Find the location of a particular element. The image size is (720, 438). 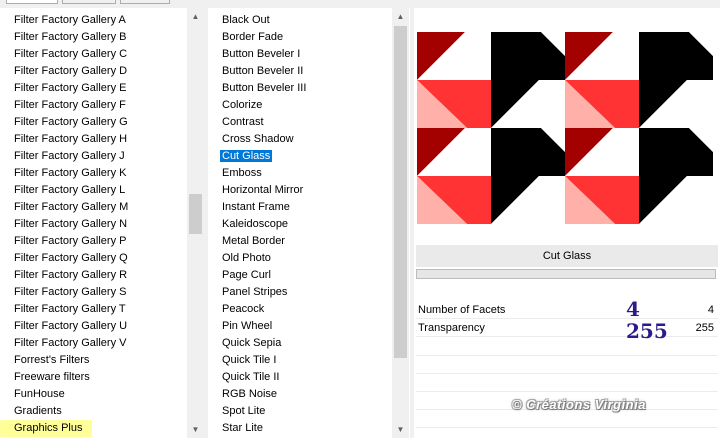

filter-item: Button Beveler III is located at coordinates (301, 88).